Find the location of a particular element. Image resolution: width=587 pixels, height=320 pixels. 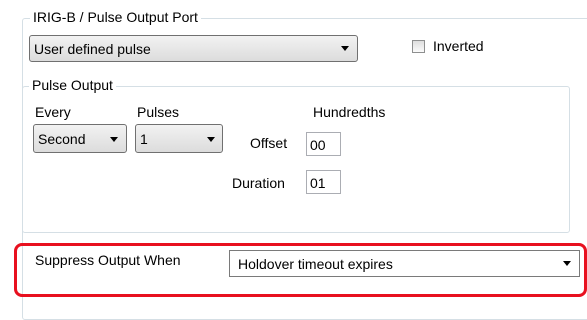

offset-label: Offset is located at coordinates (269, 143).